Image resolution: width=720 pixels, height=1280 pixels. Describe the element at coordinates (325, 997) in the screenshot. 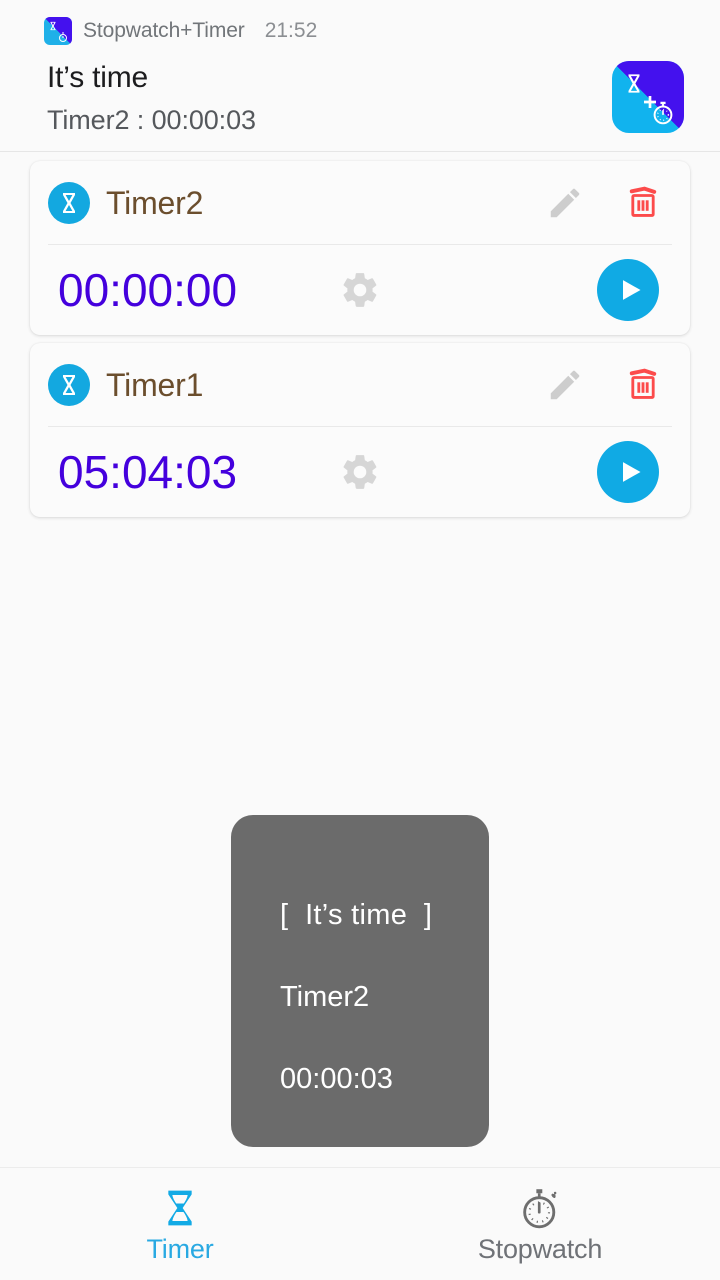

I see `toast-timer-name: Timer2` at that location.